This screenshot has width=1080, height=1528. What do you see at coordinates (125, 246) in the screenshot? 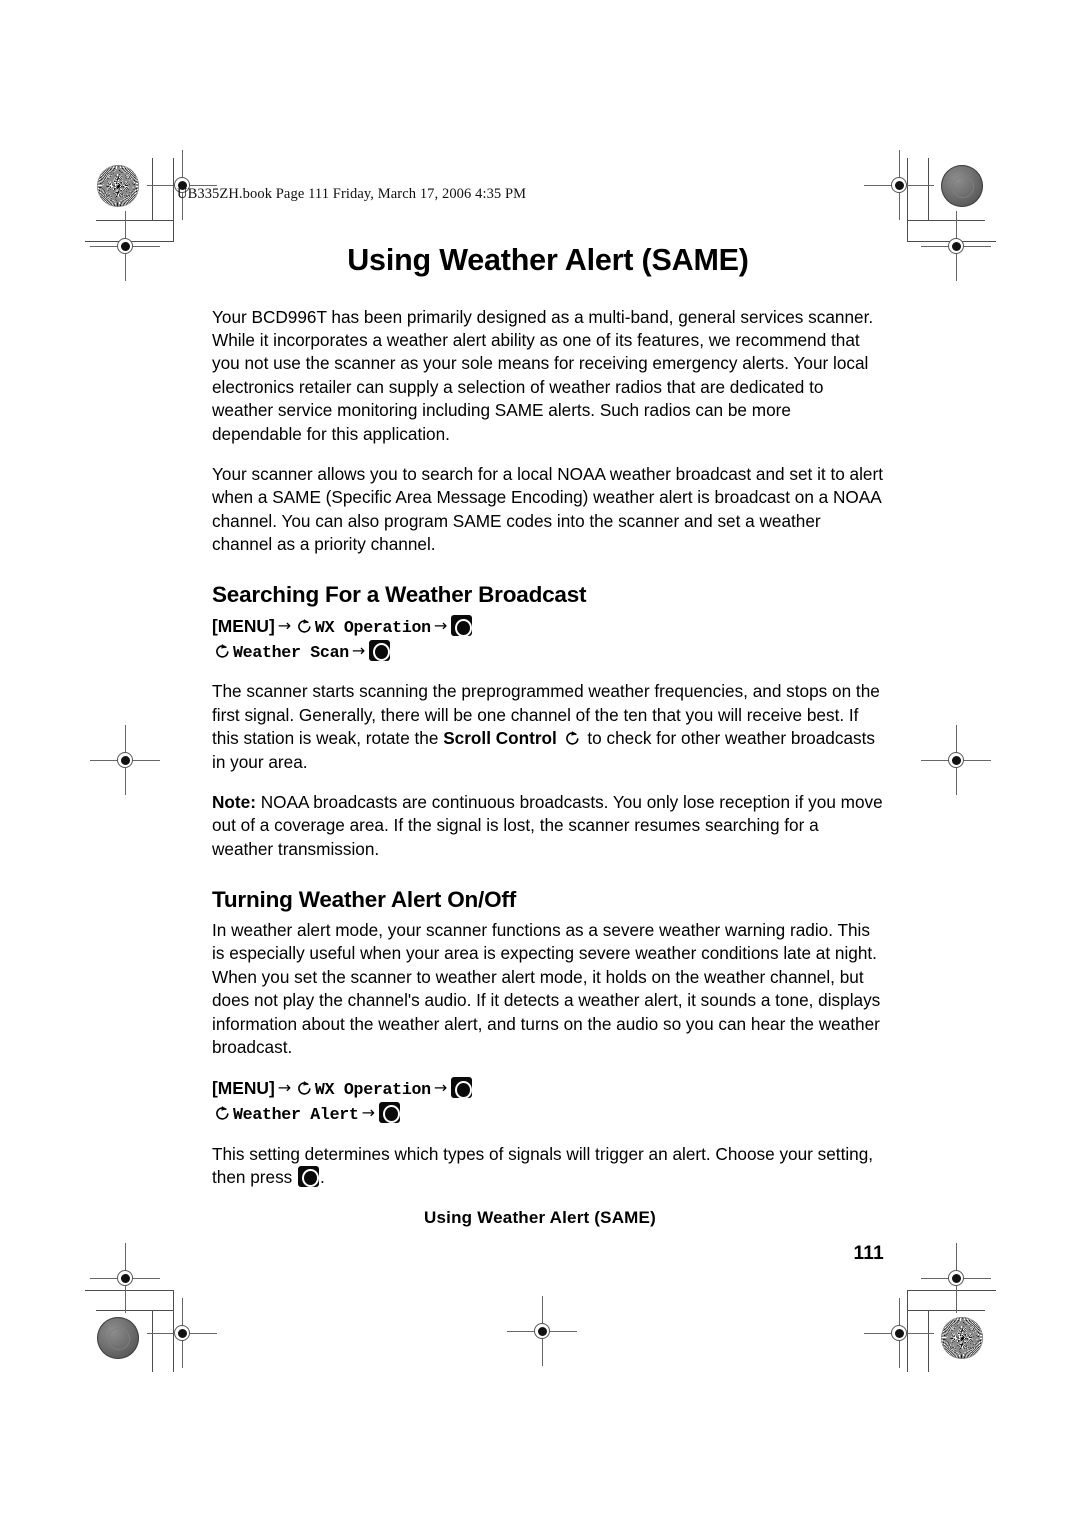
I see `registration-target-left-upper` at bounding box center [125, 246].